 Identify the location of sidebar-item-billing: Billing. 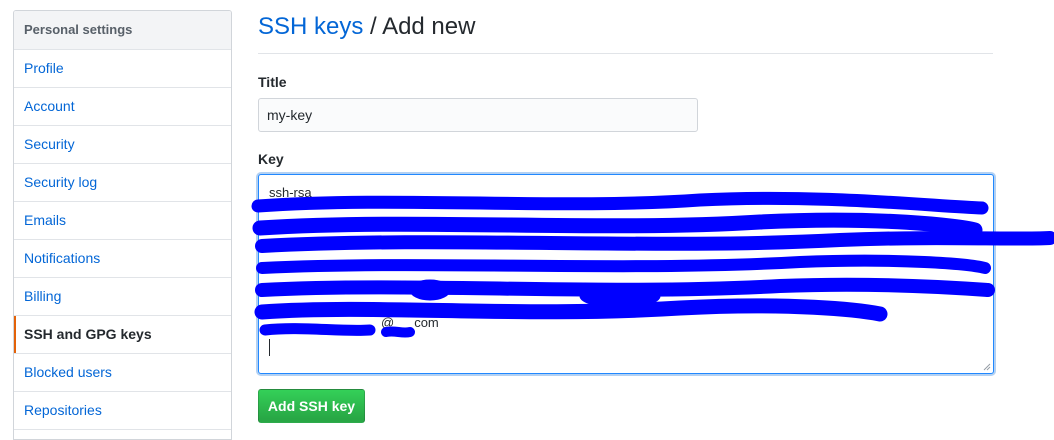
(122, 297).